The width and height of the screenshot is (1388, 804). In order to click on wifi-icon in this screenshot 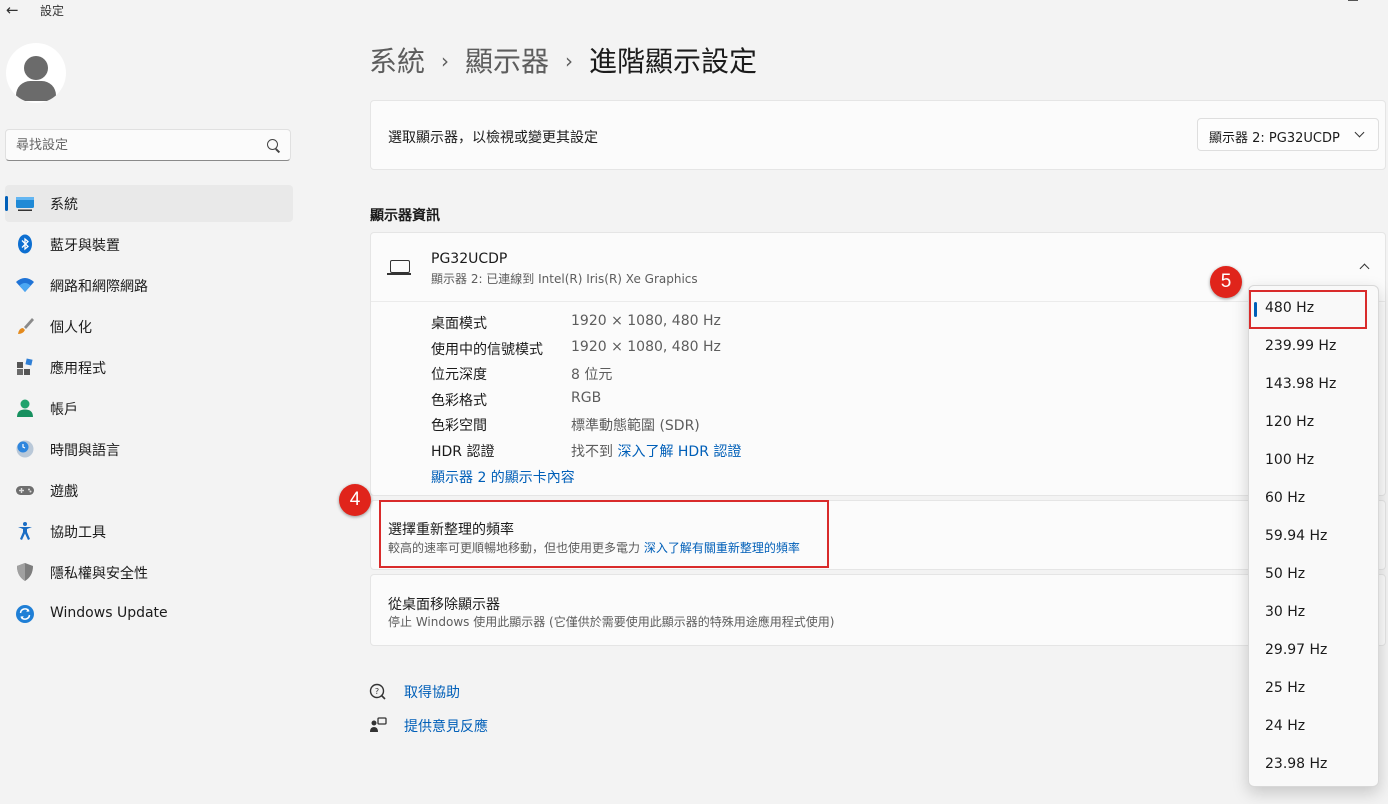, I will do `click(25, 285)`.